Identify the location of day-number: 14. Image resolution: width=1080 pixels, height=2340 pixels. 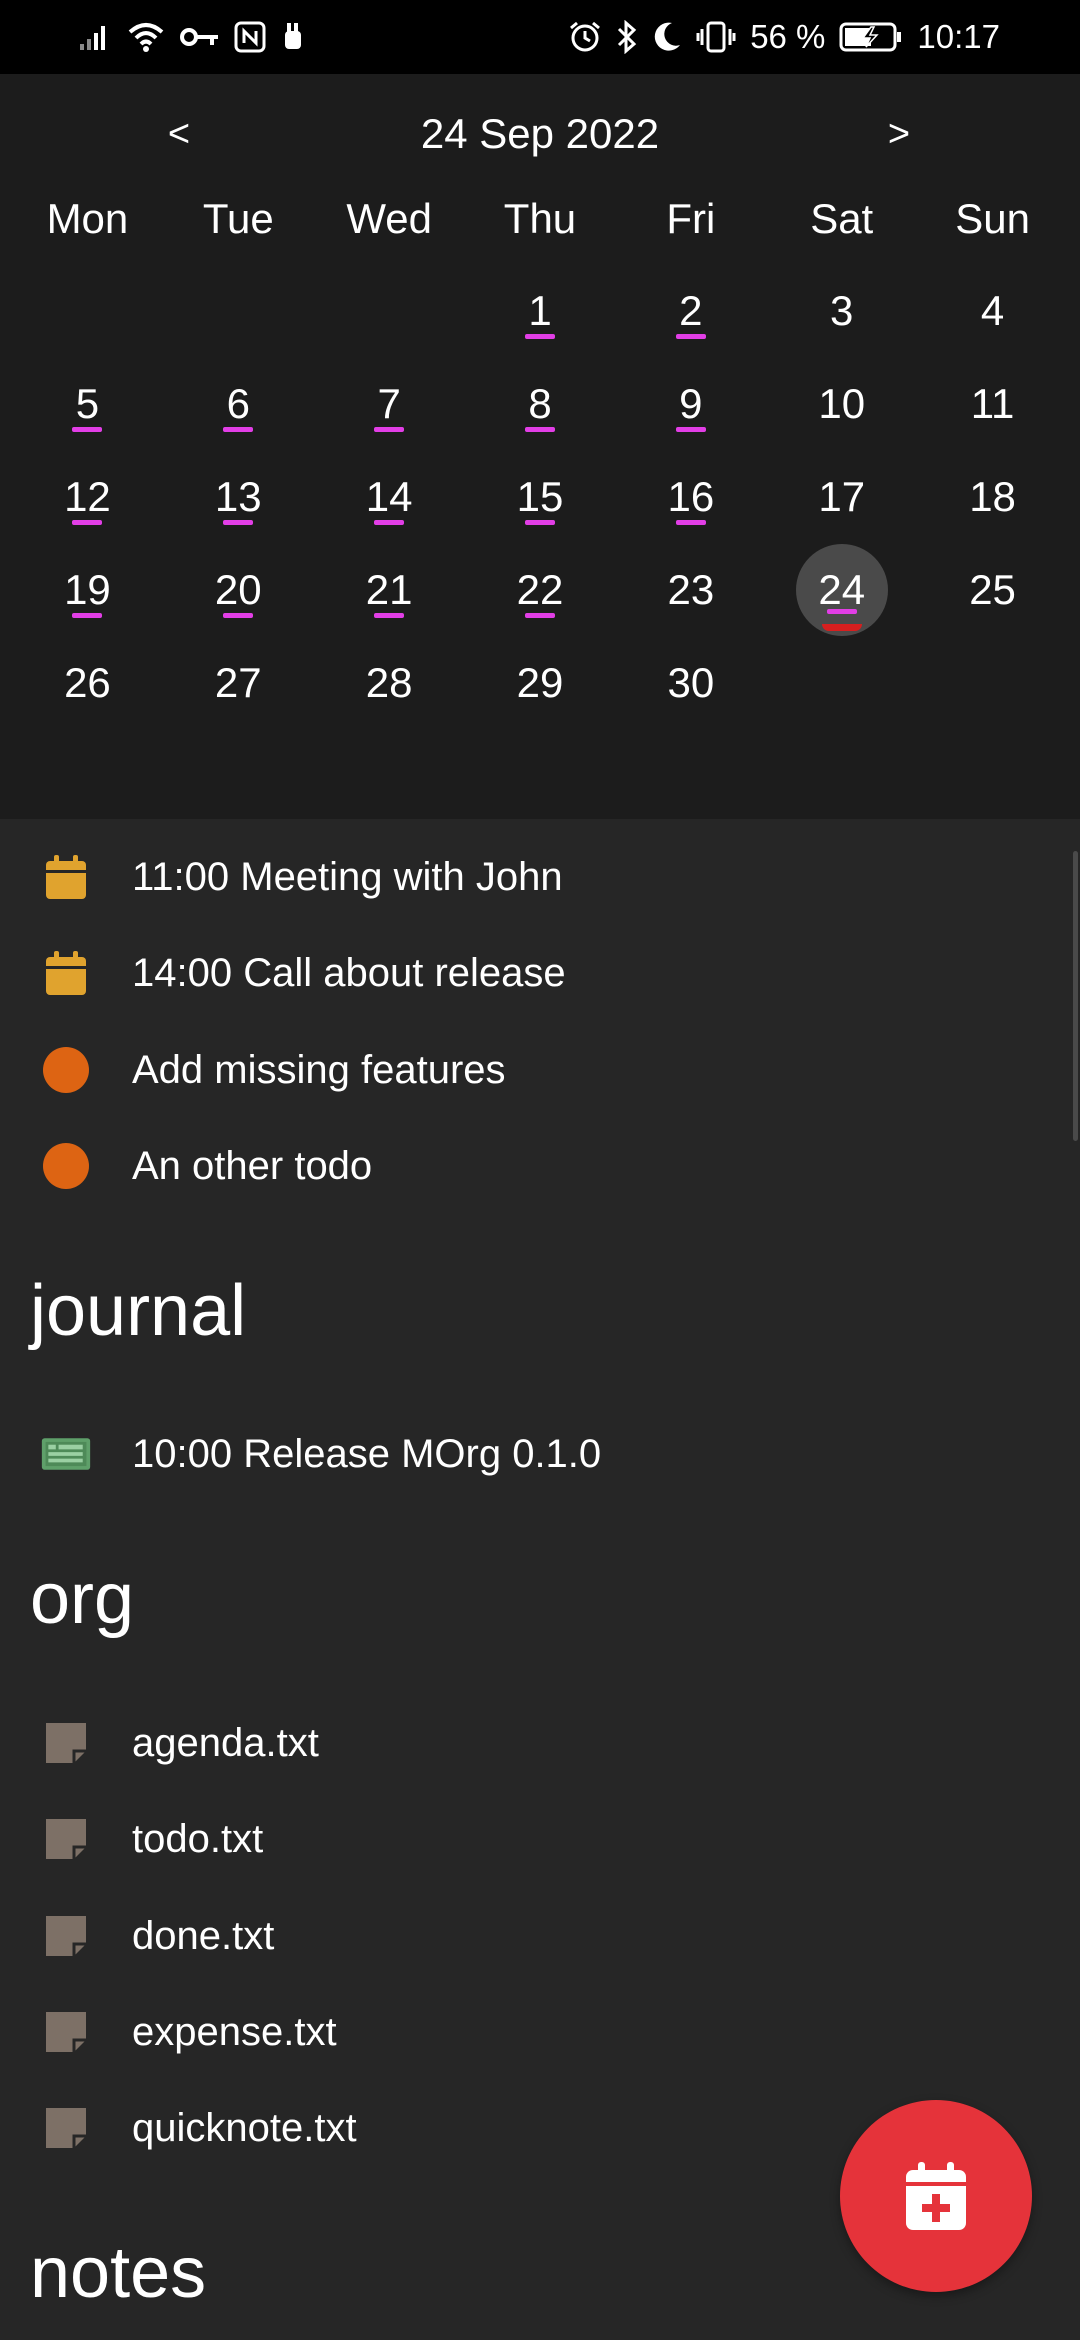
(389, 496).